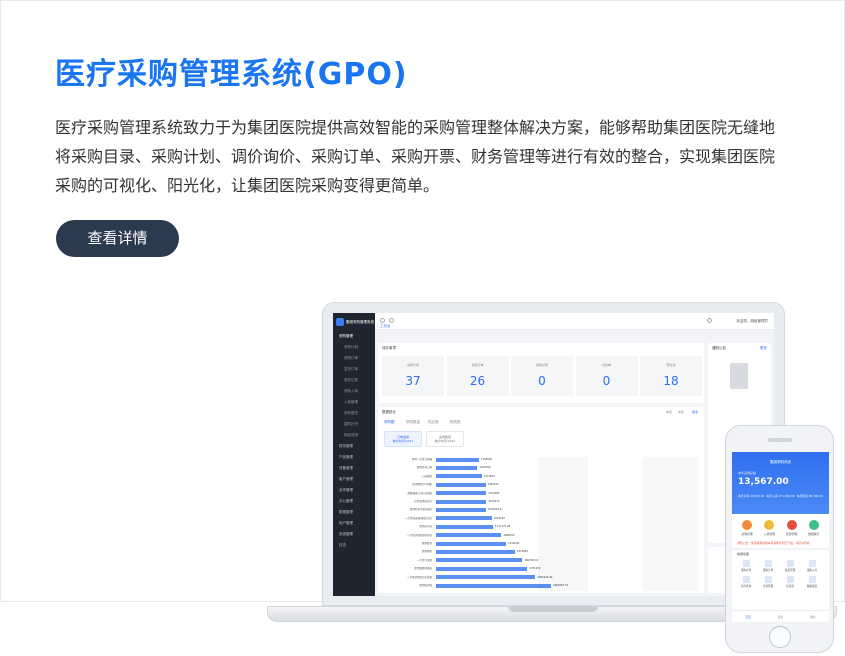 The width and height of the screenshot is (845, 656). I want to click on function-label: 采购订单, so click(768, 570).